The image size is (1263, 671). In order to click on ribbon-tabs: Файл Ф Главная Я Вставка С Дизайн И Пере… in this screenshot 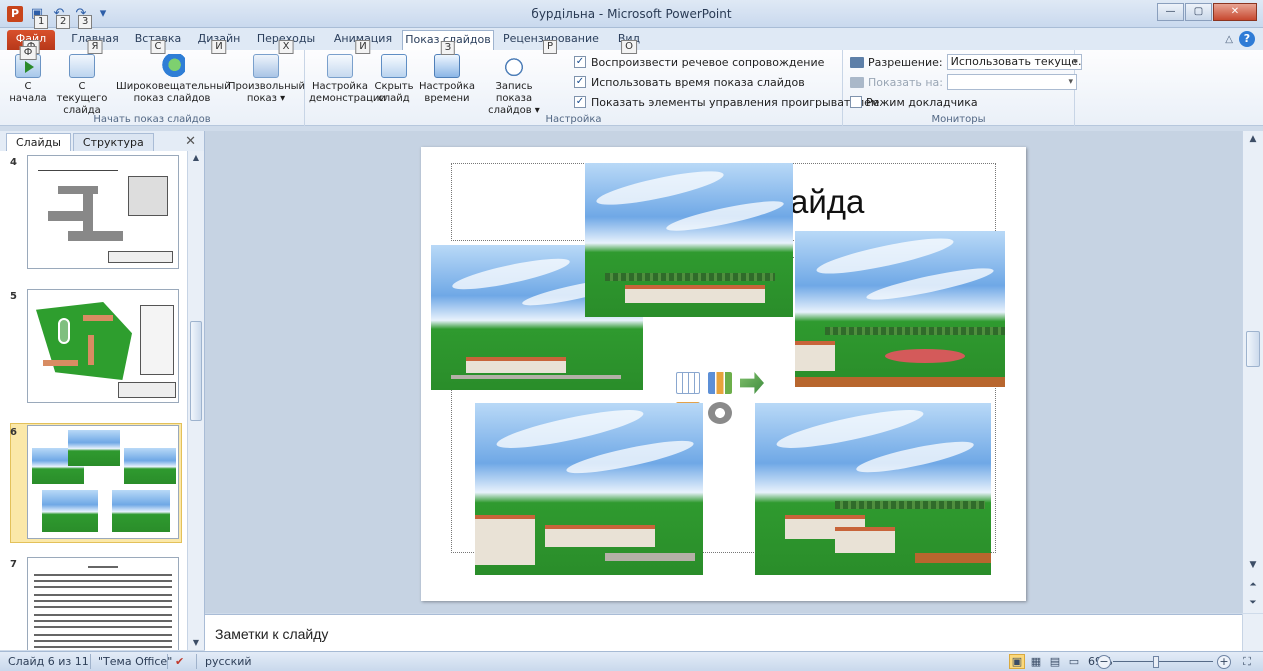, I will do `click(631, 41)`.